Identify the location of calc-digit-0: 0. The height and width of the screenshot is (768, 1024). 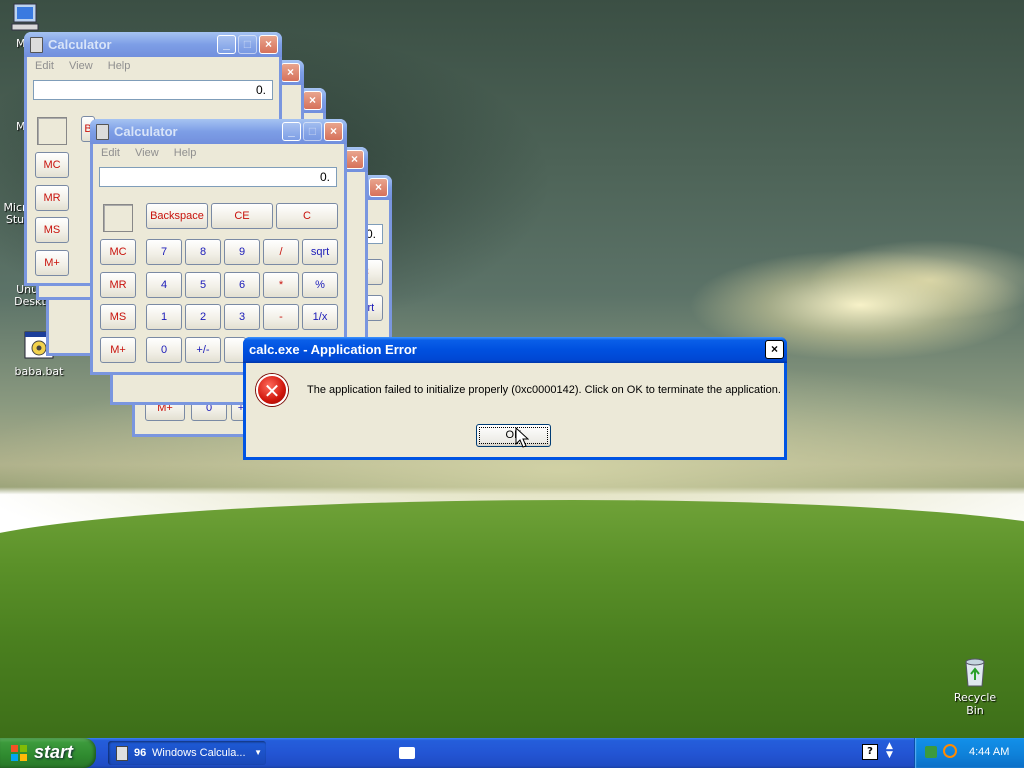
(164, 350).